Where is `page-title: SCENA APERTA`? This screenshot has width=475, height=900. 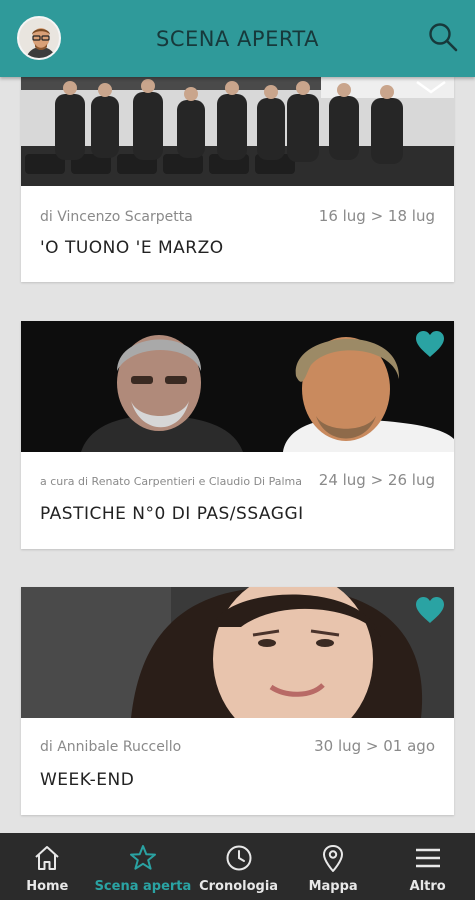 page-title: SCENA APERTA is located at coordinates (237, 38).